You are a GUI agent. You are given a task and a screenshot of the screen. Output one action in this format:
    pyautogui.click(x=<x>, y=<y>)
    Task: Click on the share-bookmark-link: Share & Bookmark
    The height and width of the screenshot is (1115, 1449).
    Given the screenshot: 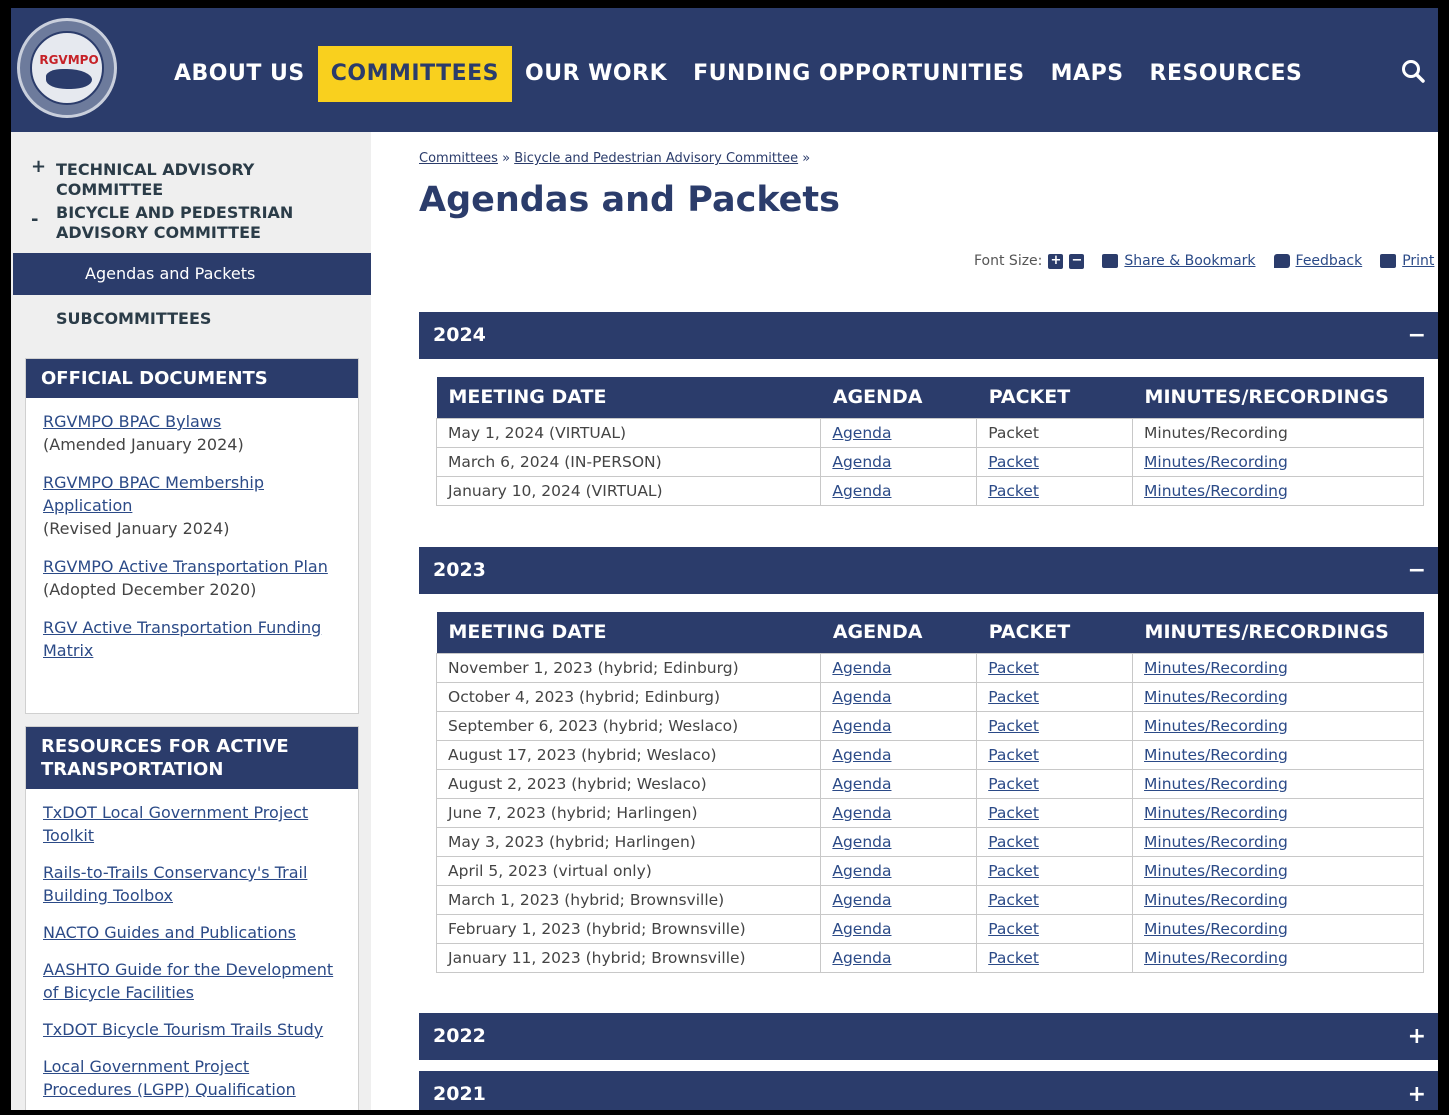 What is the action you would take?
    pyautogui.click(x=1189, y=261)
    